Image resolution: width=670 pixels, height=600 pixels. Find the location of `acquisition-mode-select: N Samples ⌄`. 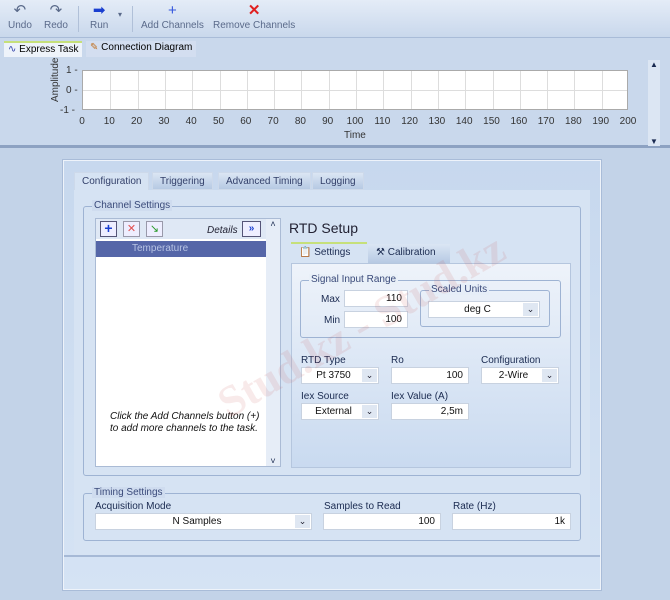

acquisition-mode-select: N Samples ⌄ is located at coordinates (203, 521).